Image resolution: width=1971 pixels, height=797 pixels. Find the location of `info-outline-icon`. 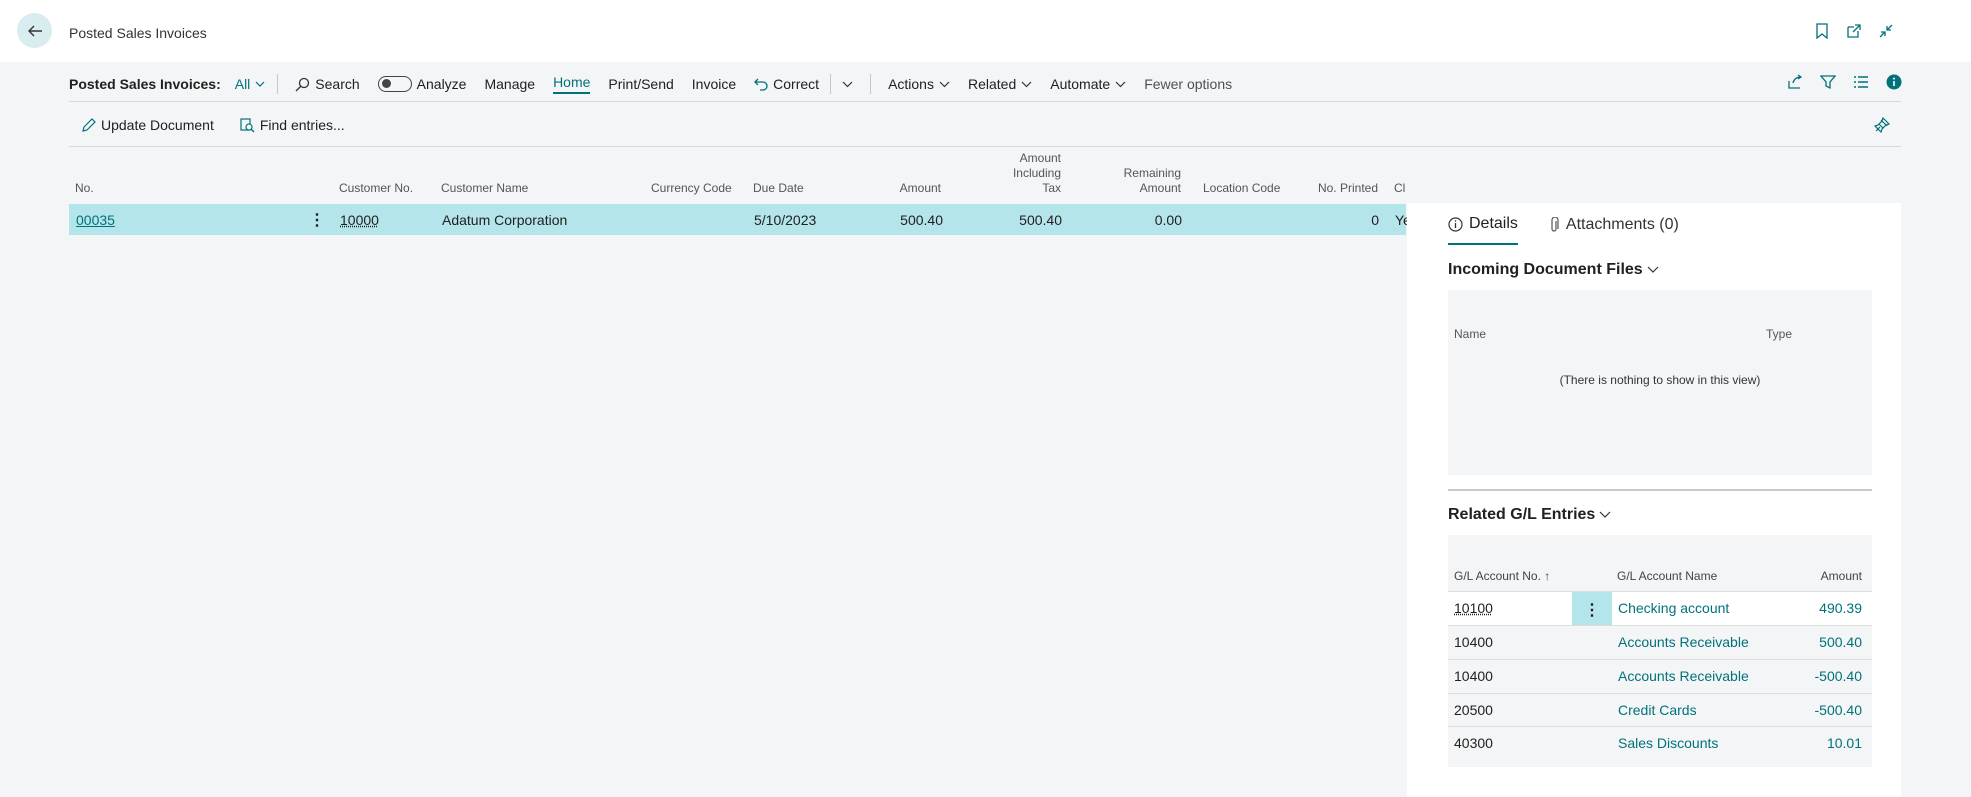

info-outline-icon is located at coordinates (1455, 224).